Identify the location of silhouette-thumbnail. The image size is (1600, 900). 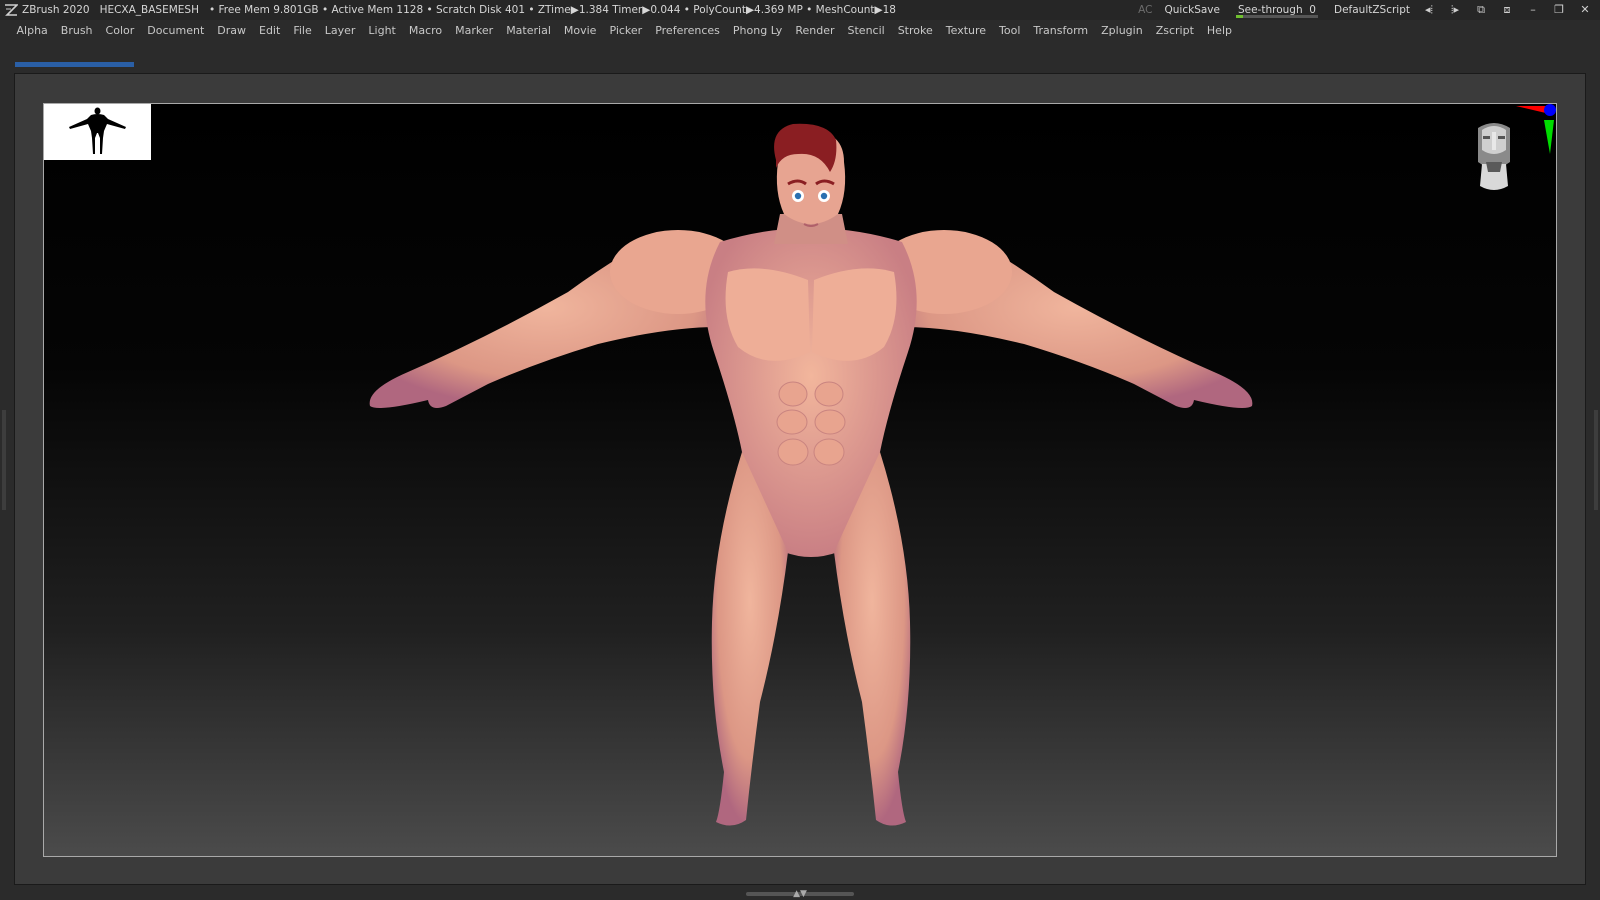
(97, 132).